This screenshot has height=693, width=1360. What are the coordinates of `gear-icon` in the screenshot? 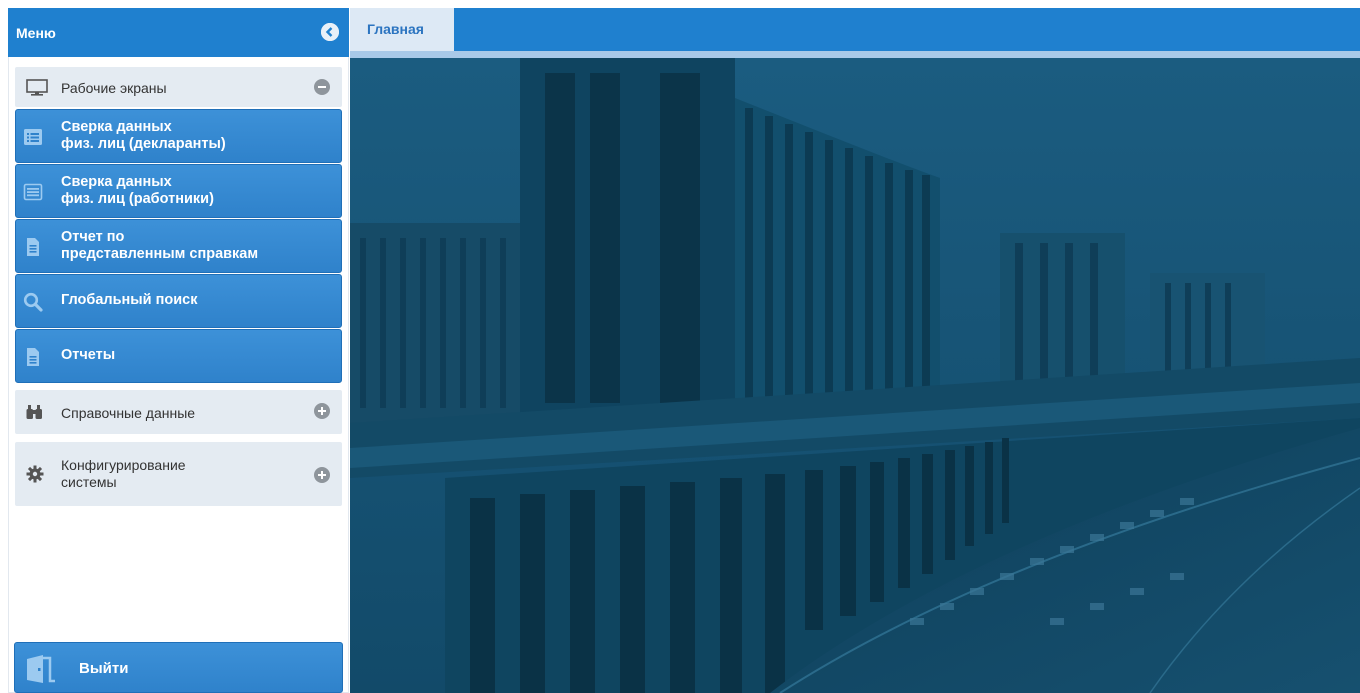 It's located at (35, 474).